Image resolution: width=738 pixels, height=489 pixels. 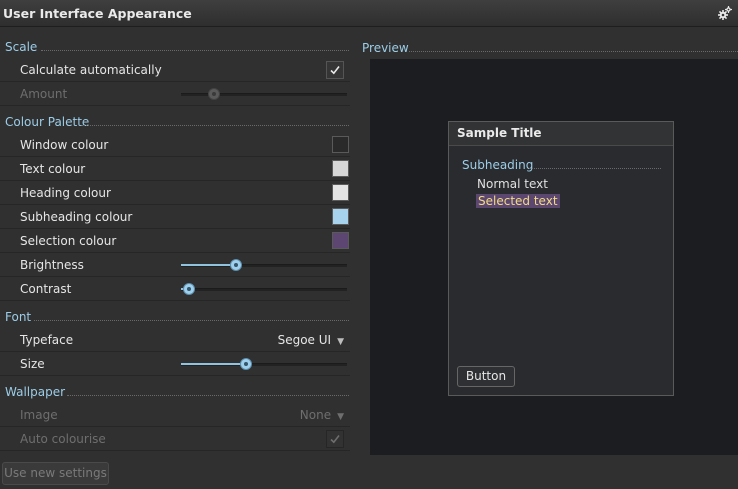 What do you see at coordinates (561, 134) in the screenshot?
I see `sample-title: Sample Title` at bounding box center [561, 134].